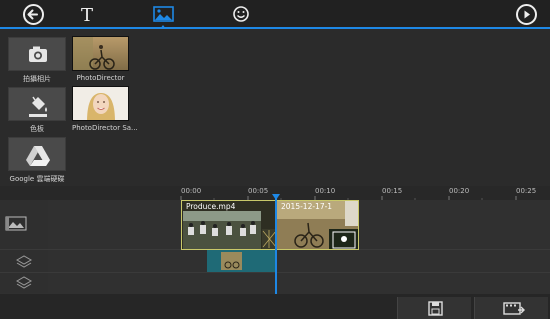  I want to click on arrow-left-icon, so click(32, 14).